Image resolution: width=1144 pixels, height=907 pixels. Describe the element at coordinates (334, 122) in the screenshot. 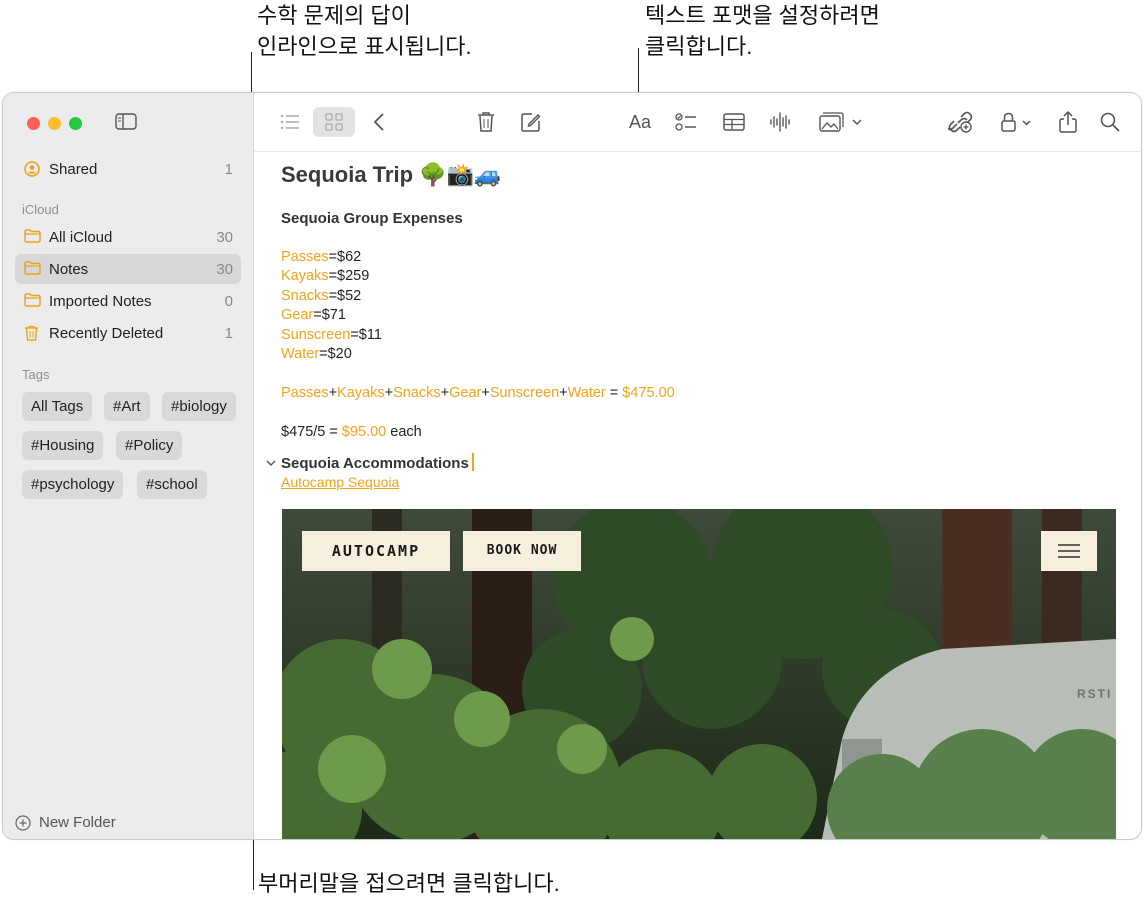

I see `gallery-view-icon` at that location.